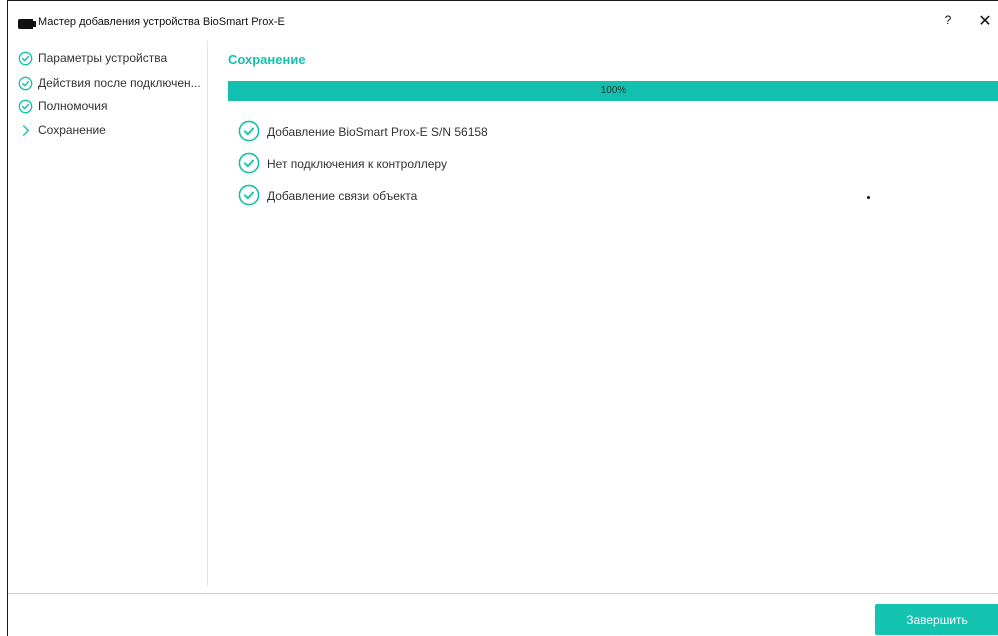 This screenshot has height=636, width=998. I want to click on sidebar-step-label: Сохранение, so click(72, 130).